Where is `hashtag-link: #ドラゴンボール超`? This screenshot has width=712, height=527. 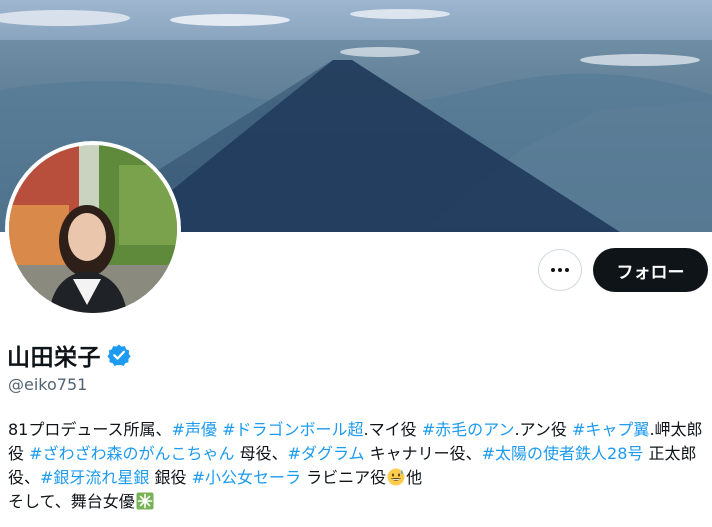
hashtag-link: #ドラゴンボール超 is located at coordinates (292, 429).